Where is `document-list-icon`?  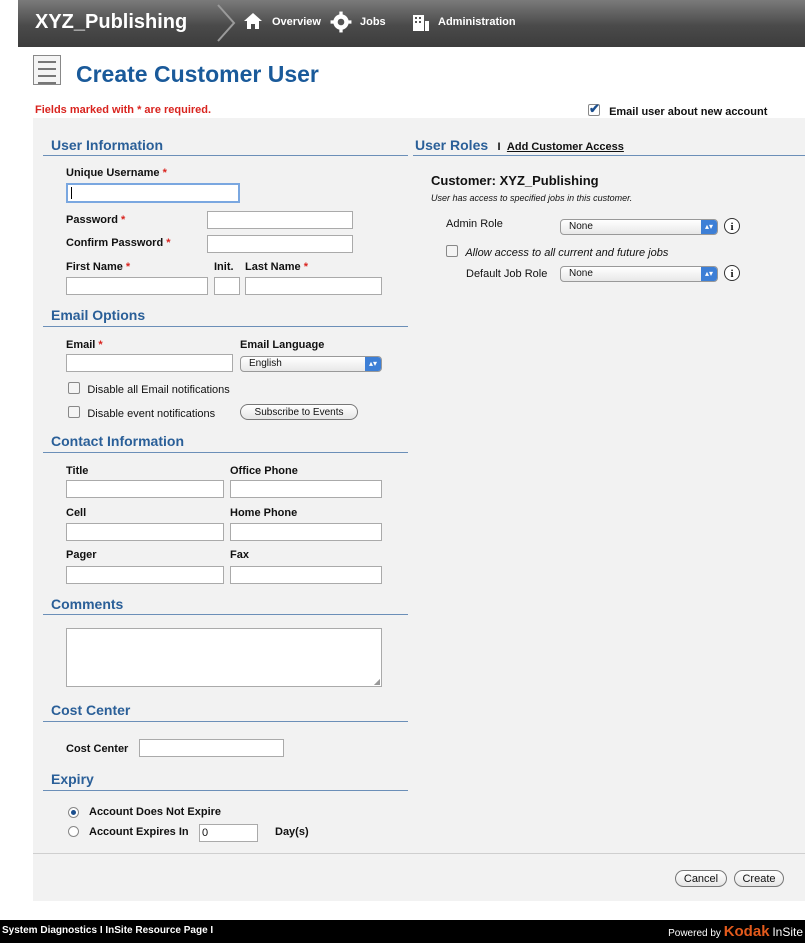
document-list-icon is located at coordinates (47, 70).